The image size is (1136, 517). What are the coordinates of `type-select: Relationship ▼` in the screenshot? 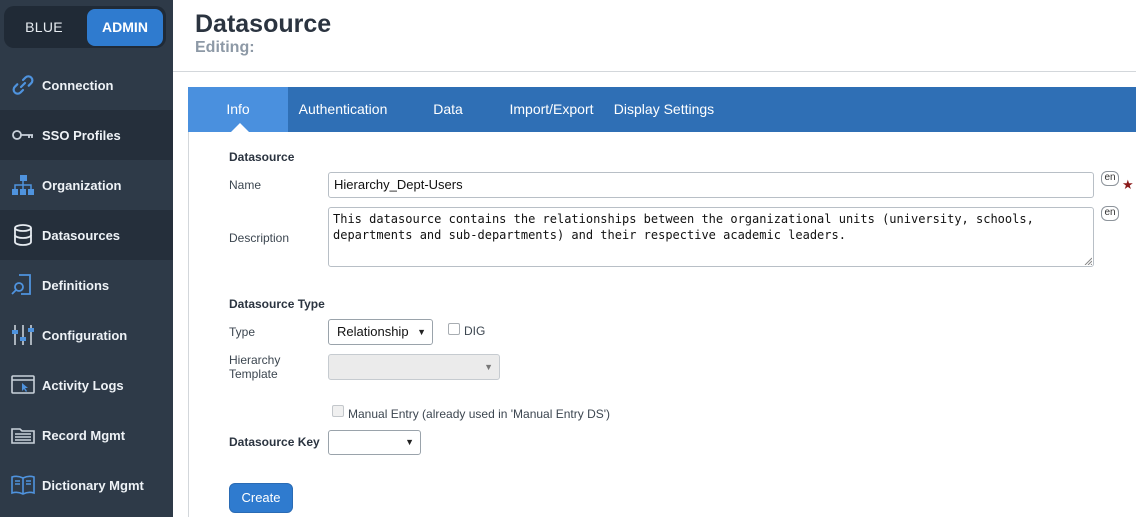 It's located at (380, 332).